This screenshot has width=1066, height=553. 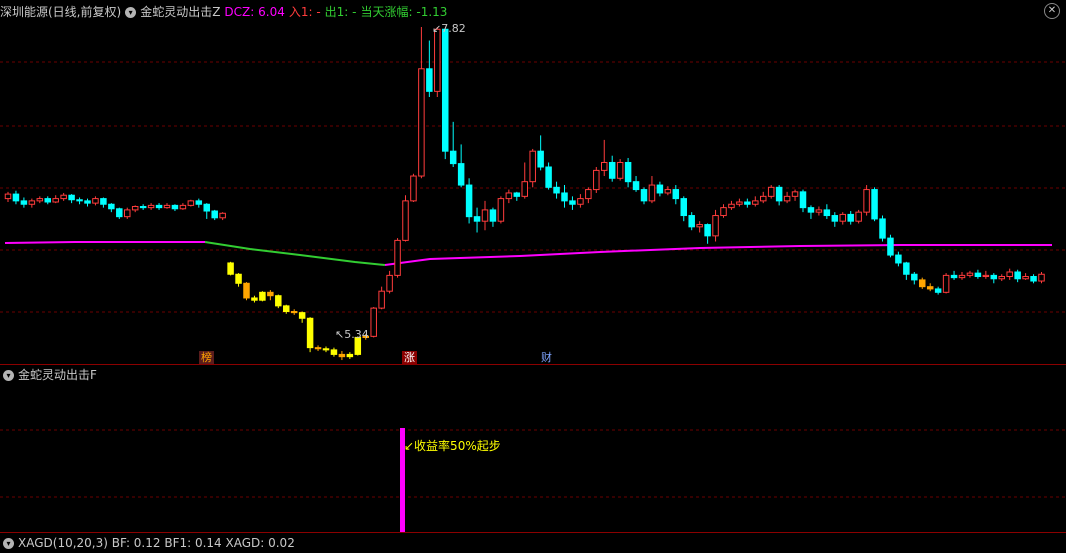 I want to click on yield-note: ↙收益率50%起步, so click(x=452, y=445).